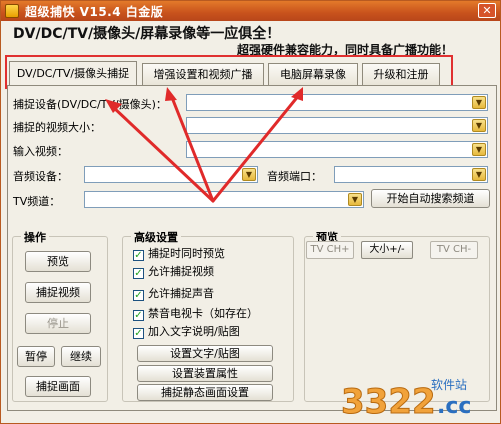  I want to click on option-add-text-overlay: ✓ 加入文字说明/贴图, so click(186, 332).